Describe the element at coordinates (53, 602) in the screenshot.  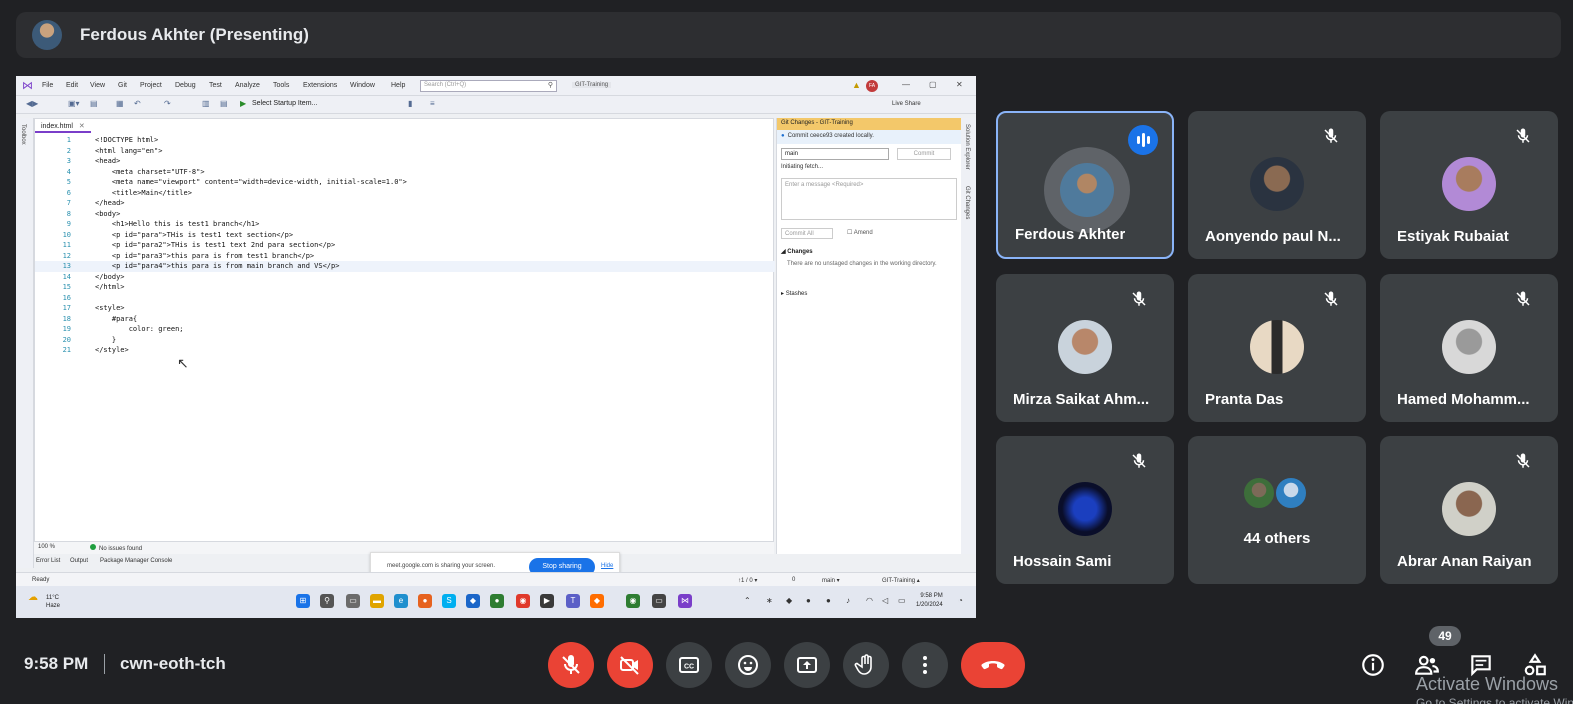
I see `weather-text: 11°C Haze` at that location.